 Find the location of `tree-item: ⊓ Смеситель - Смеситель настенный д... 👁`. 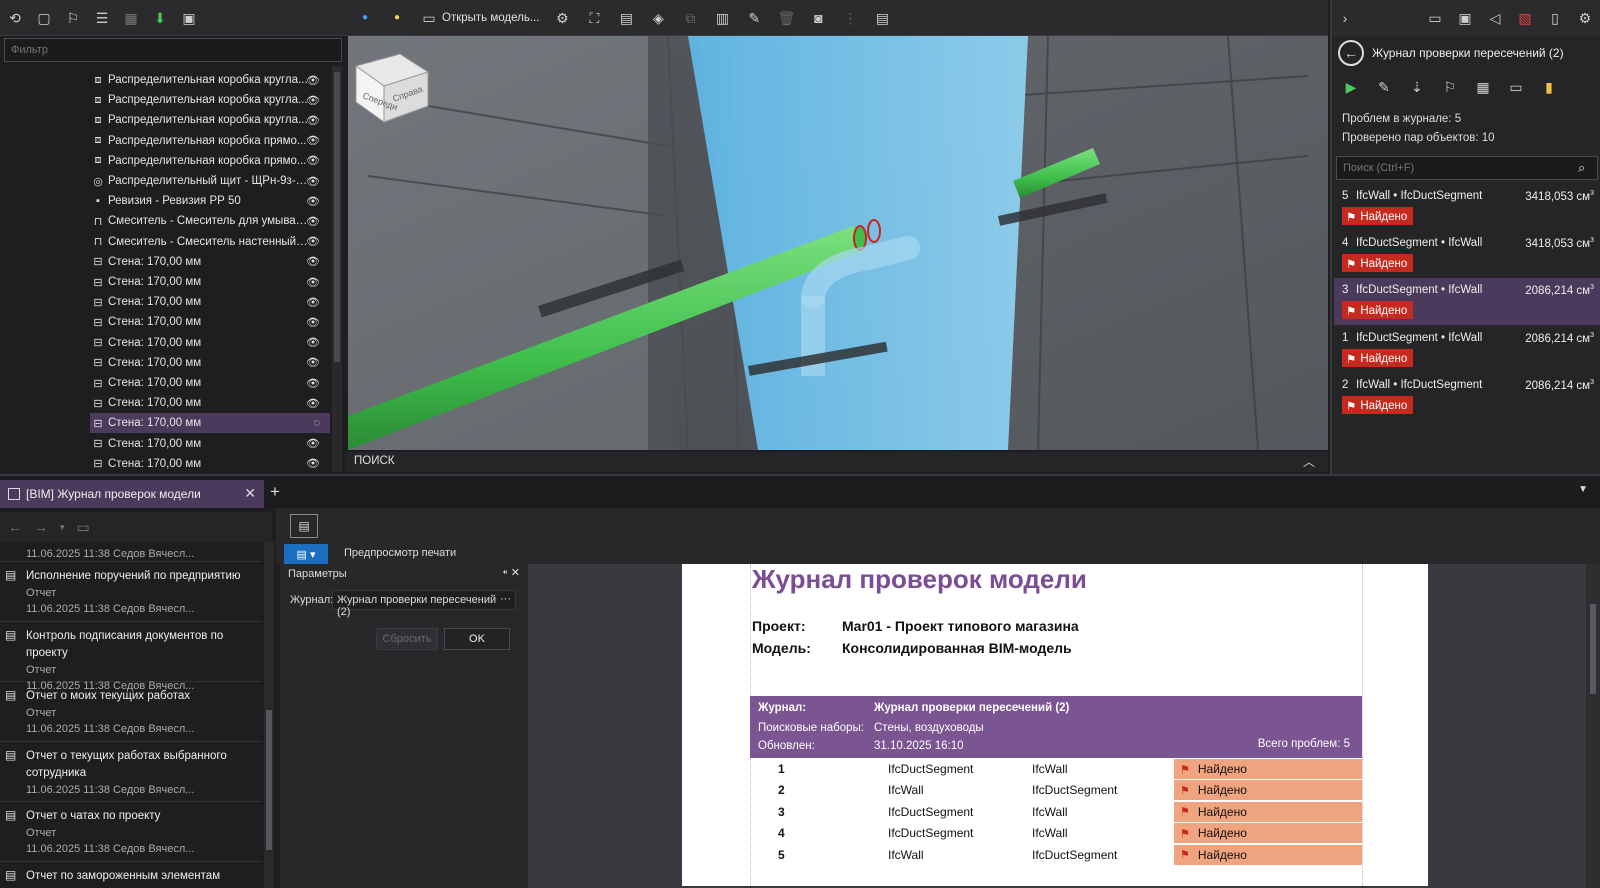

tree-item: ⊓ Смеситель - Смеситель настенный д... 👁 is located at coordinates (210, 242).